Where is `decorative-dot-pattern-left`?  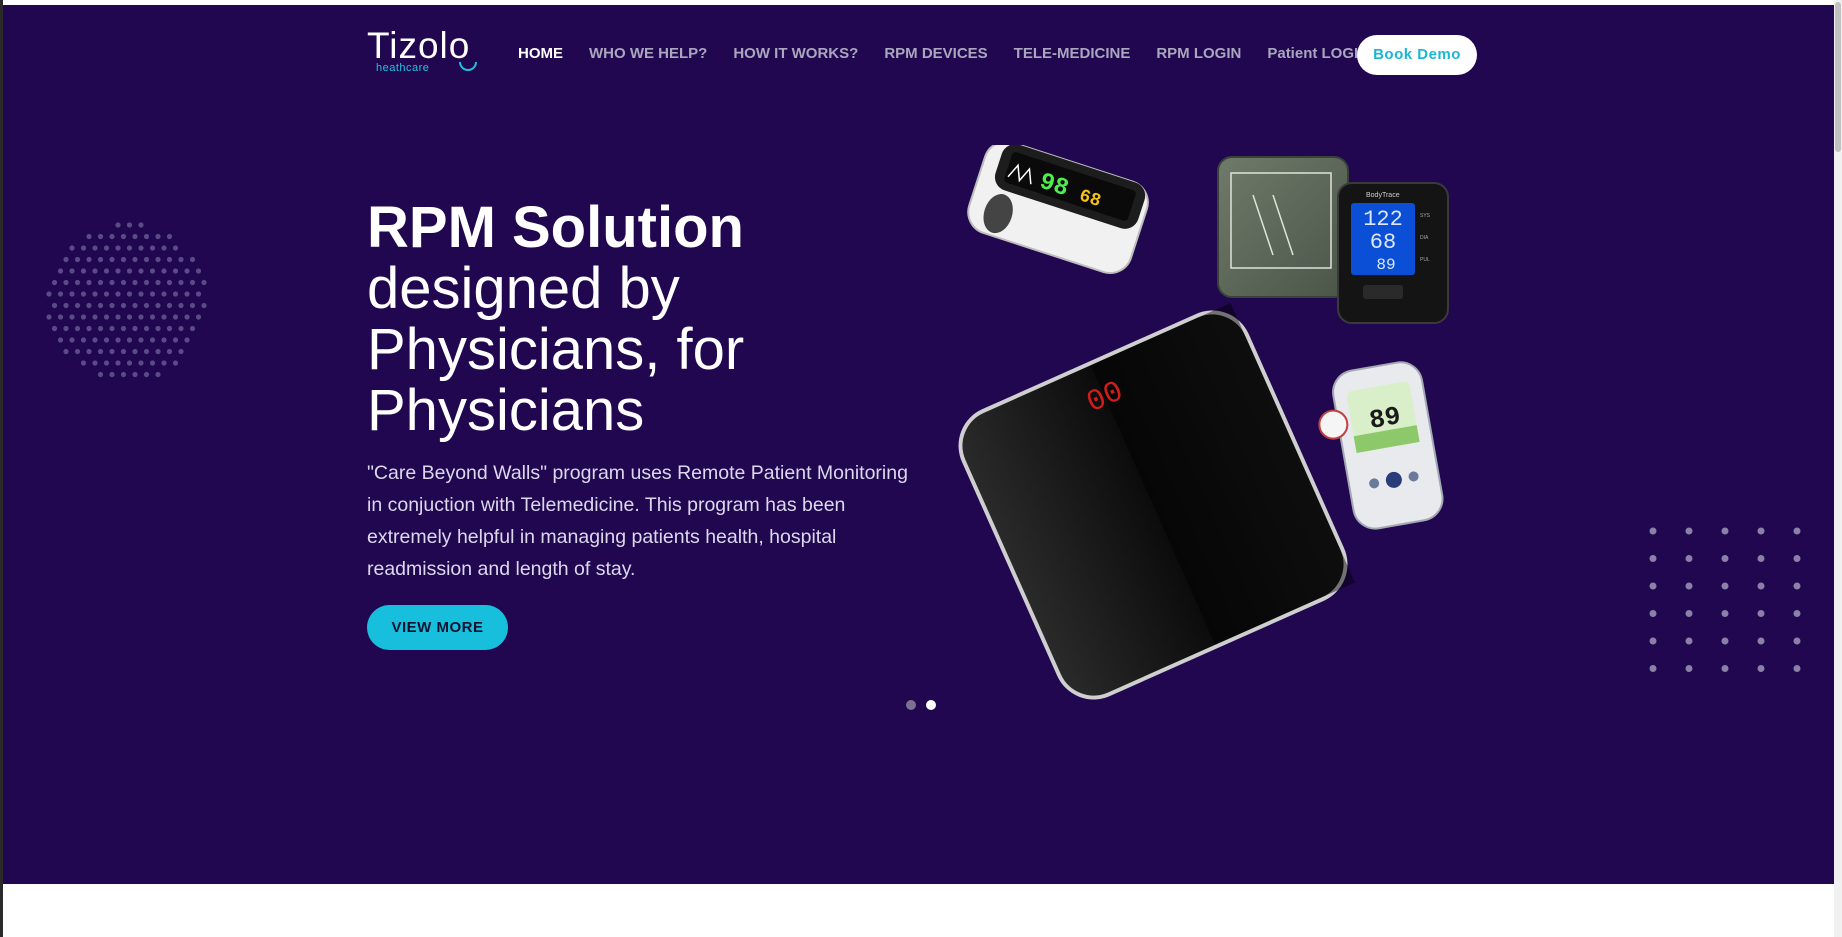 decorative-dot-pattern-left is located at coordinates (126, 300).